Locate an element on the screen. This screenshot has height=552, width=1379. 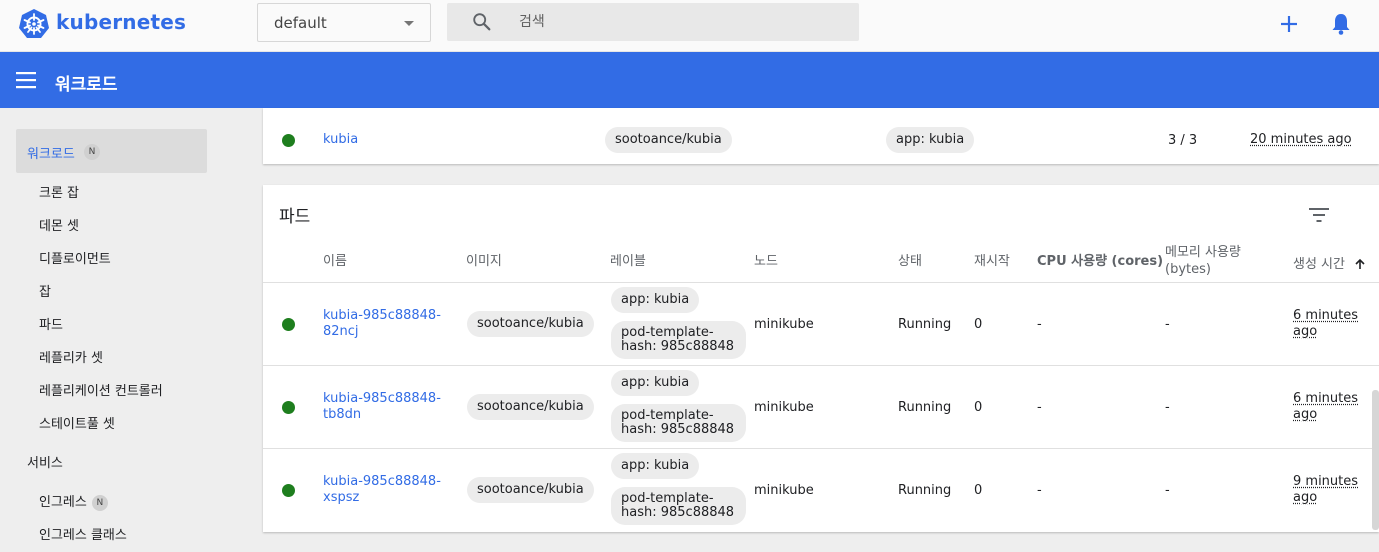
namespace-value: default is located at coordinates (300, 23).